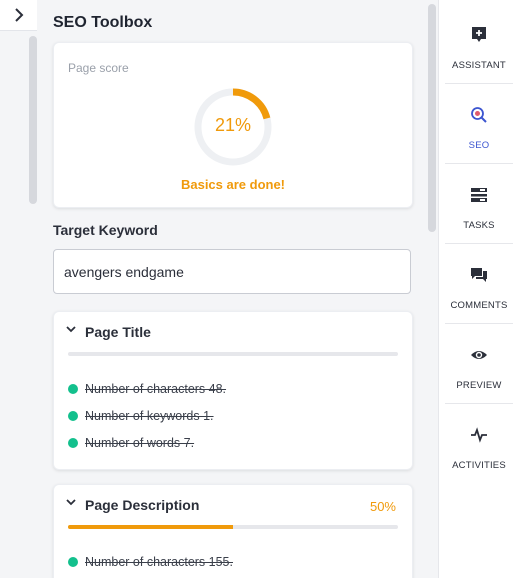  Describe the element at coordinates (479, 204) in the screenshot. I see `rail-item-tasks: TASKS` at that location.